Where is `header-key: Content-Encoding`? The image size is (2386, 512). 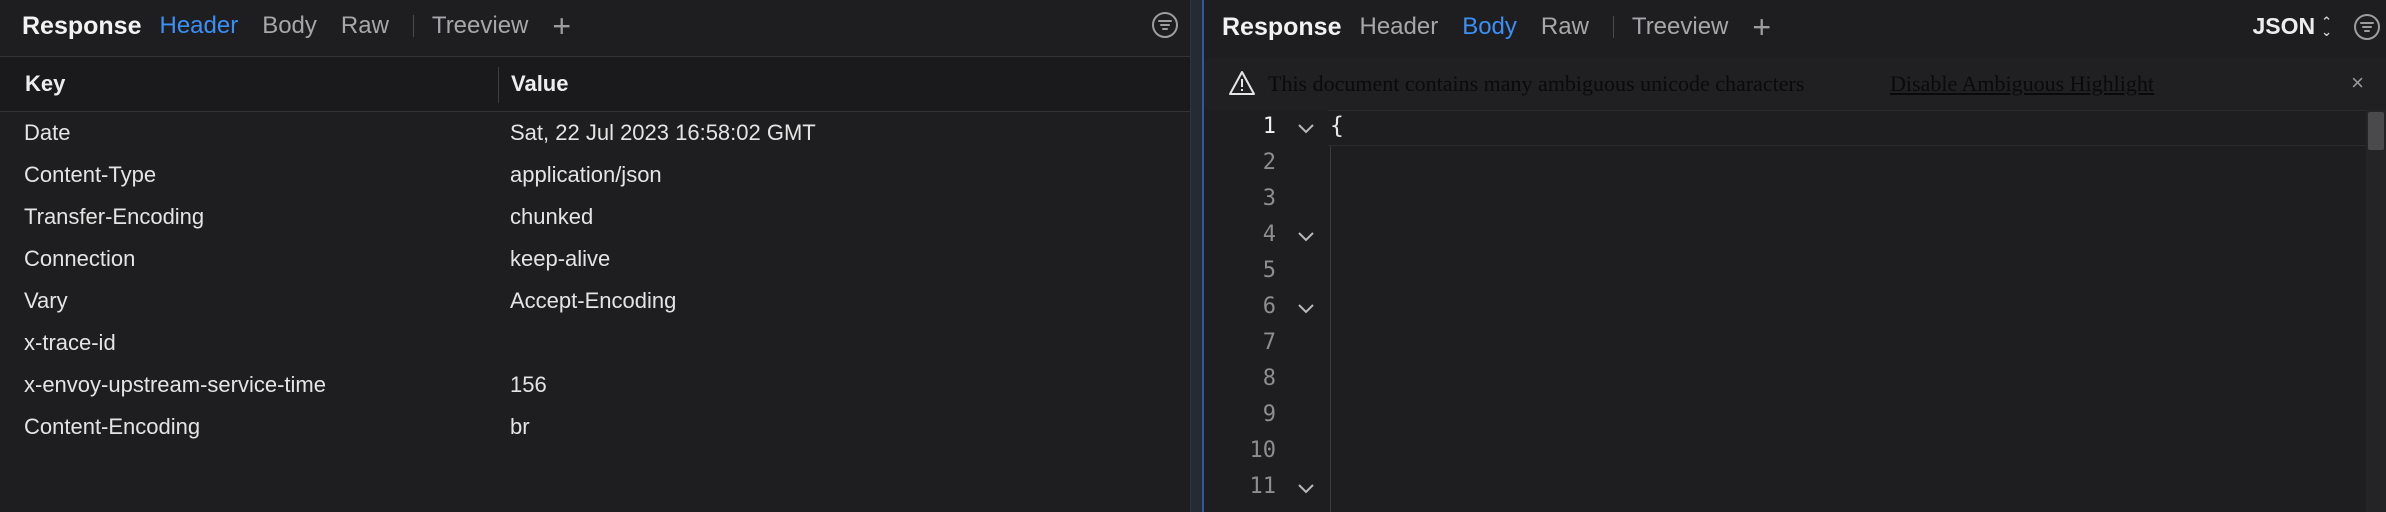
header-key: Content-Encoding is located at coordinates (112, 426).